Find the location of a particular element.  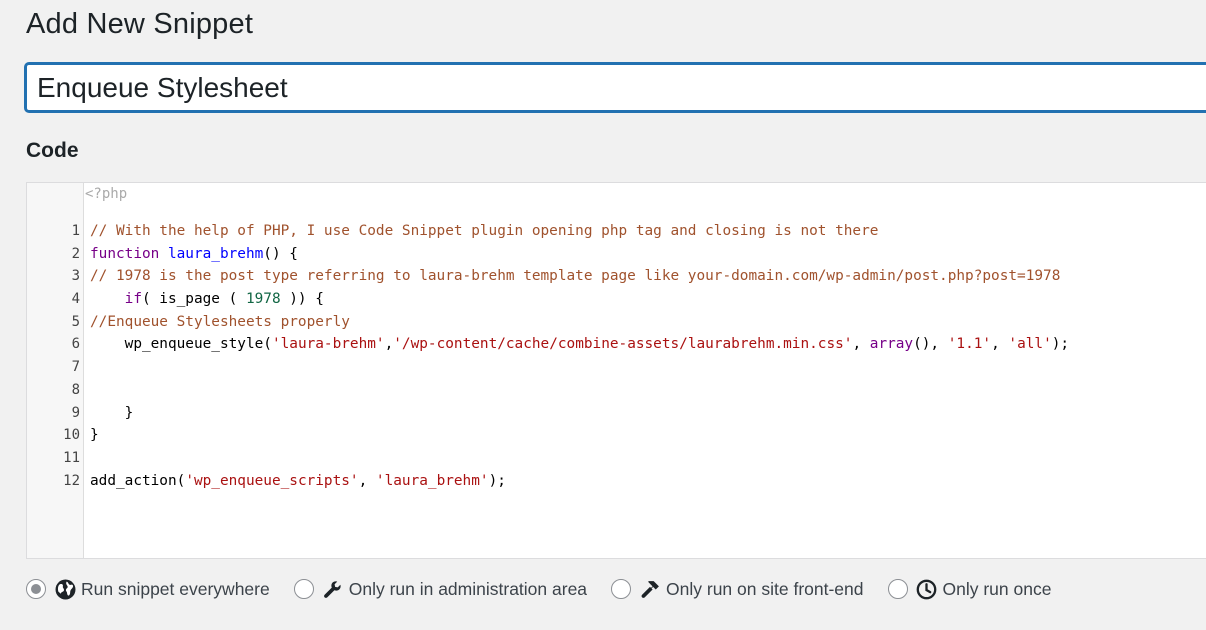

clock-icon is located at coordinates (927, 589).